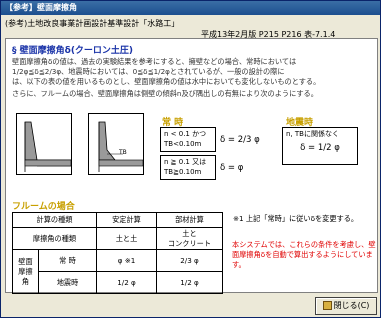 The image size is (381, 318). I want to click on condition-text: TB<0.10m, so click(183, 144).